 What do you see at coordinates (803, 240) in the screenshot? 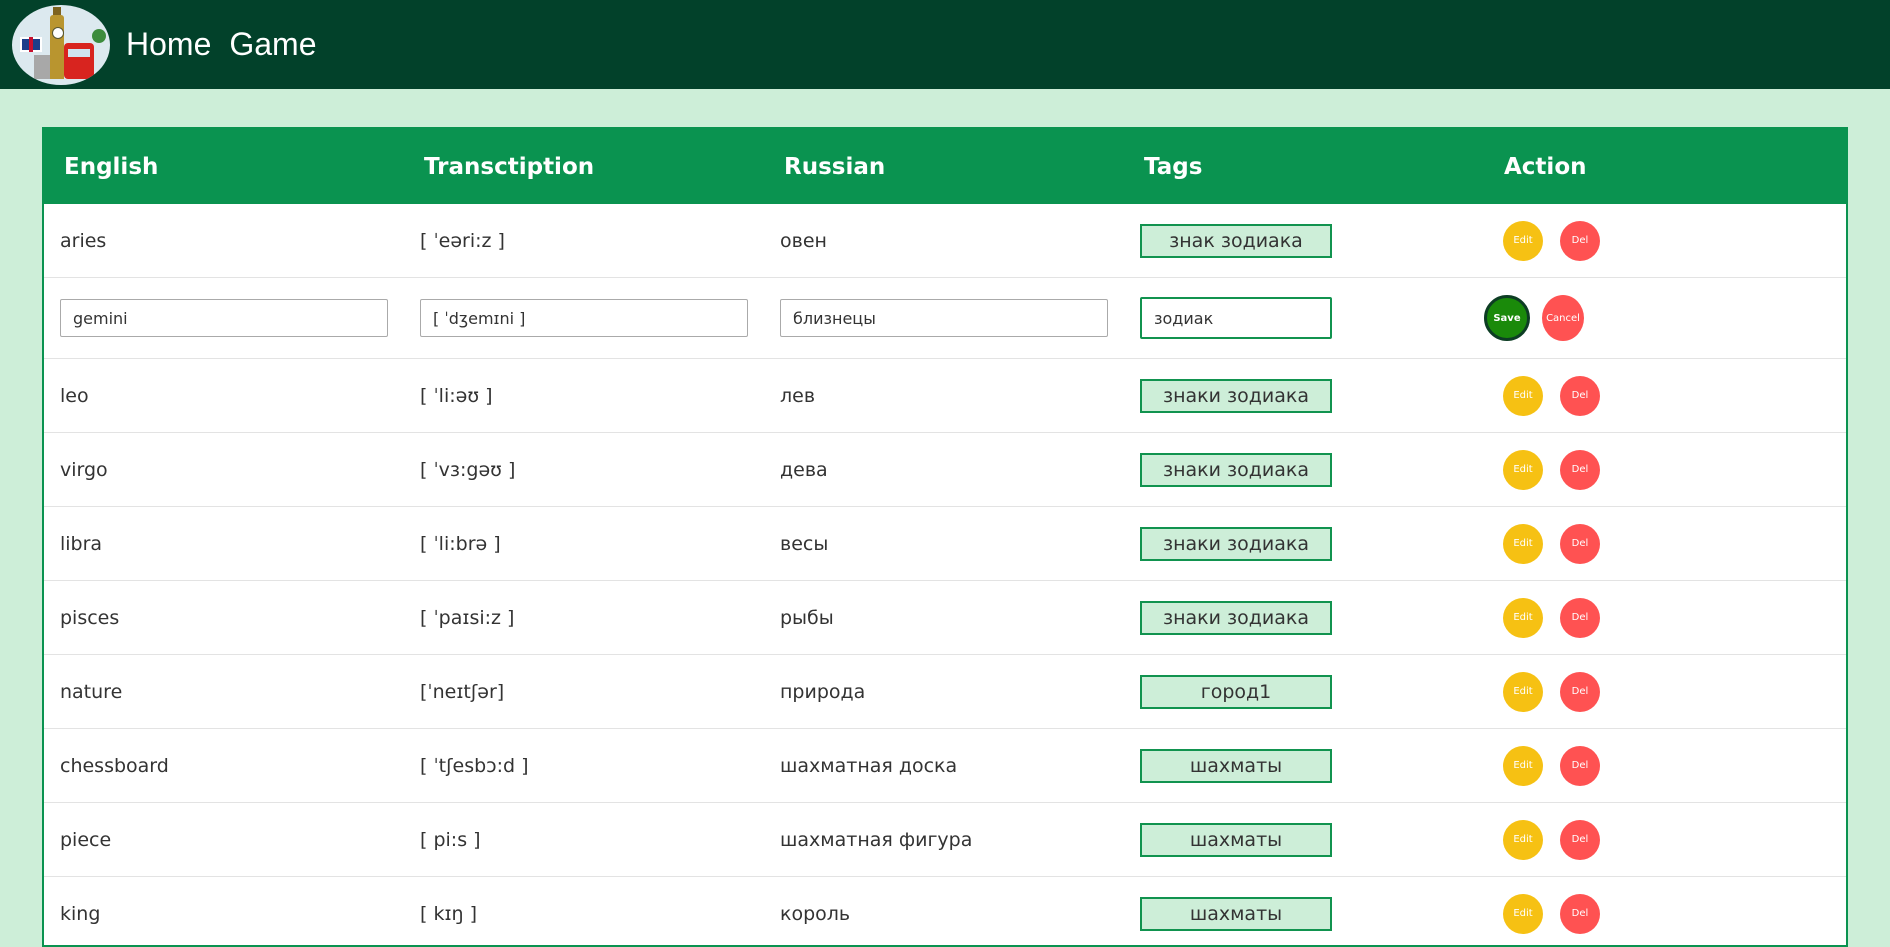
I see `cell-russian: овен` at bounding box center [803, 240].